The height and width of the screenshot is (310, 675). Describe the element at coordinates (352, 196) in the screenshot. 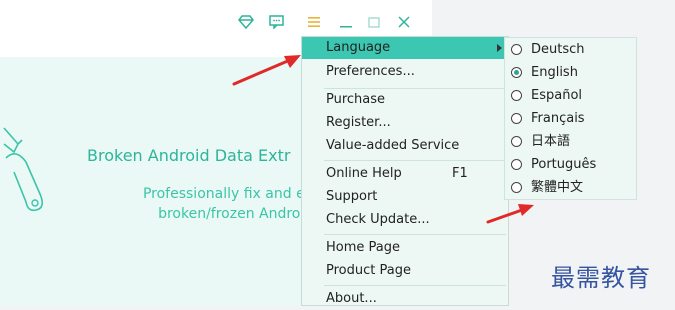

I see `menu-item-label: Support` at that location.